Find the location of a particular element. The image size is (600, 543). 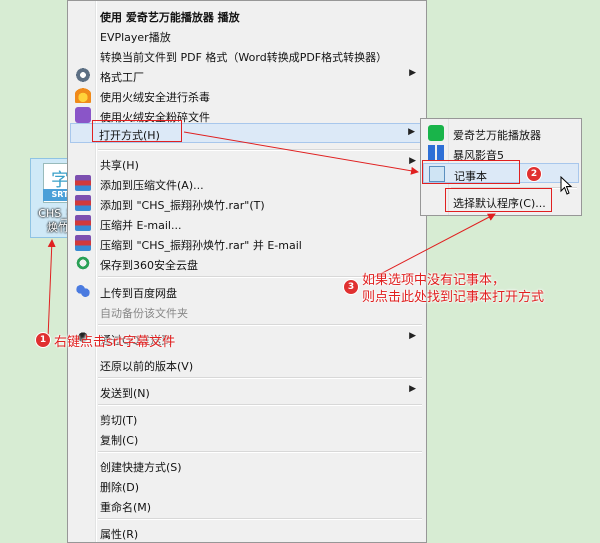

step-3-note: 如果选项中没有记事本， 则点击此处找到记事本打开方式 is located at coordinates (453, 289).